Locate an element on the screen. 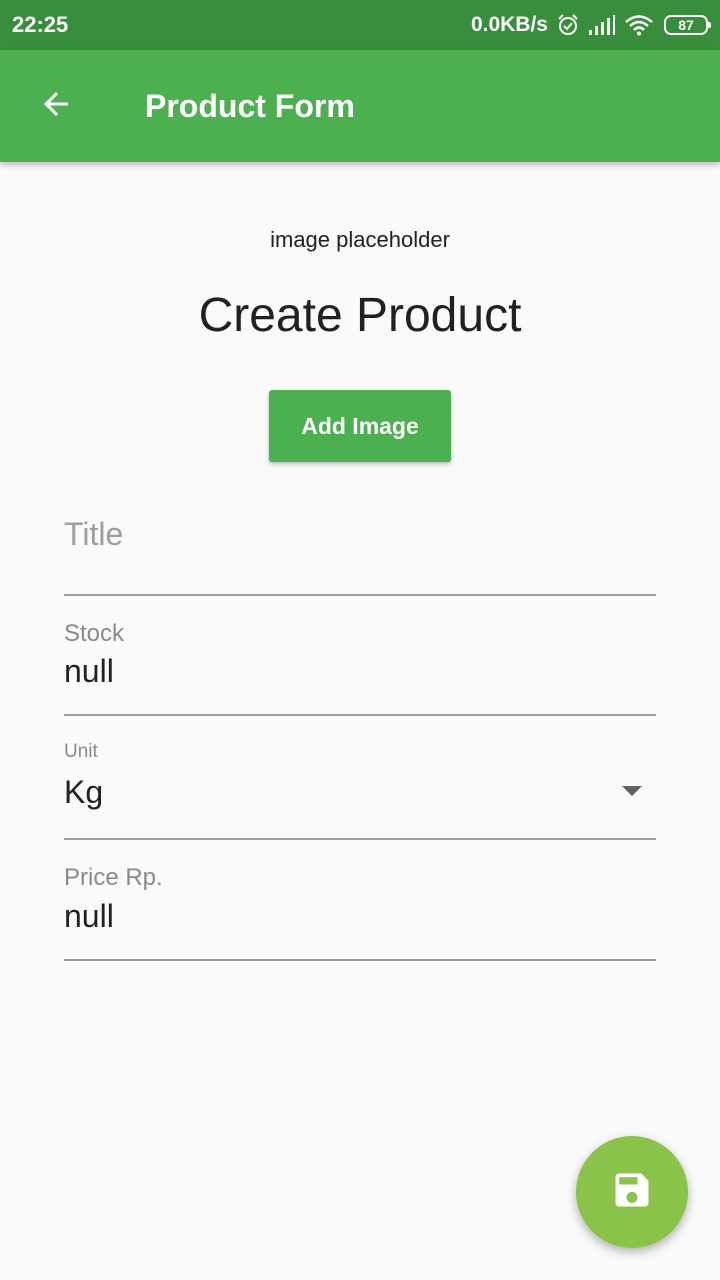 Image resolution: width=720 pixels, height=1280 pixels. title-field: Title is located at coordinates (360, 555).